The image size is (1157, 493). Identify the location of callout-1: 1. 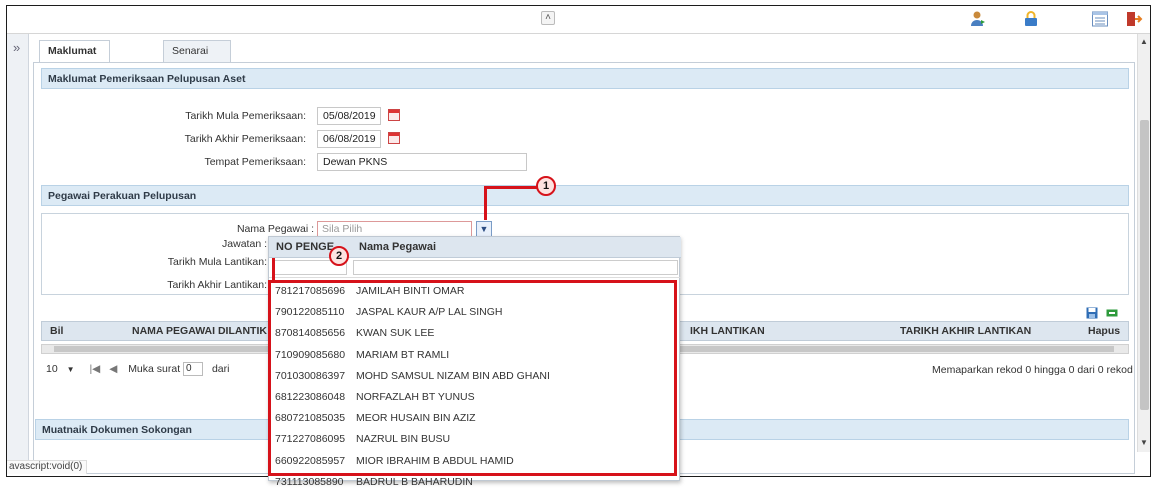
(546, 186).